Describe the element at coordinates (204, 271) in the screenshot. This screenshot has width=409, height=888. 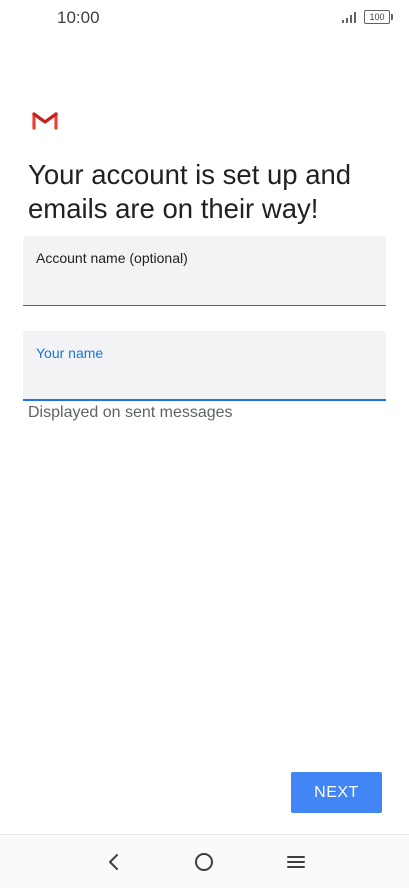
I see `account-name-field: Account name (optional)` at that location.